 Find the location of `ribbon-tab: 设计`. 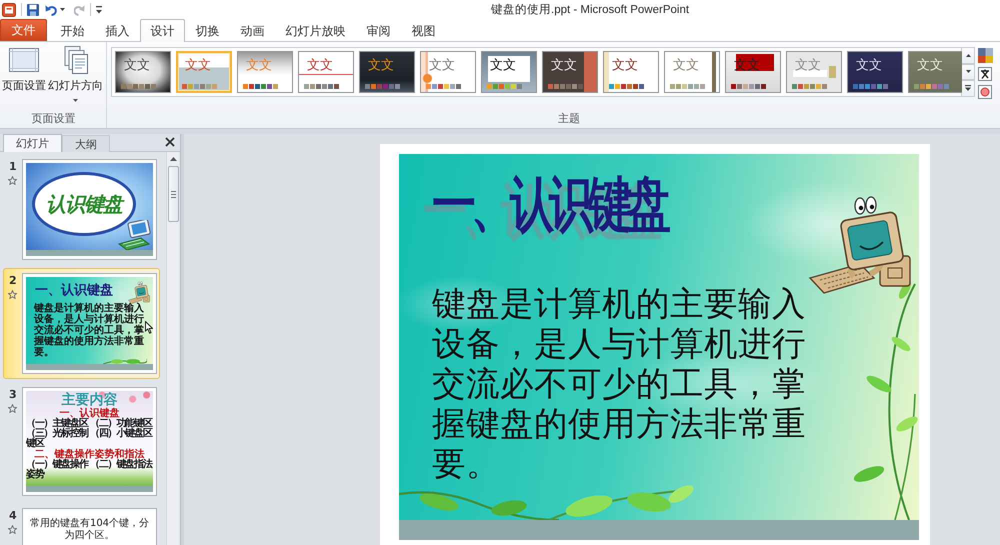

ribbon-tab: 设计 is located at coordinates (162, 30).